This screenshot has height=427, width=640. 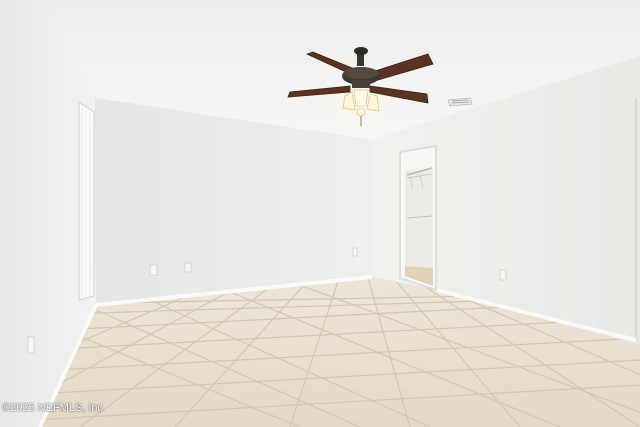 I want to click on window, so click(x=86, y=200).